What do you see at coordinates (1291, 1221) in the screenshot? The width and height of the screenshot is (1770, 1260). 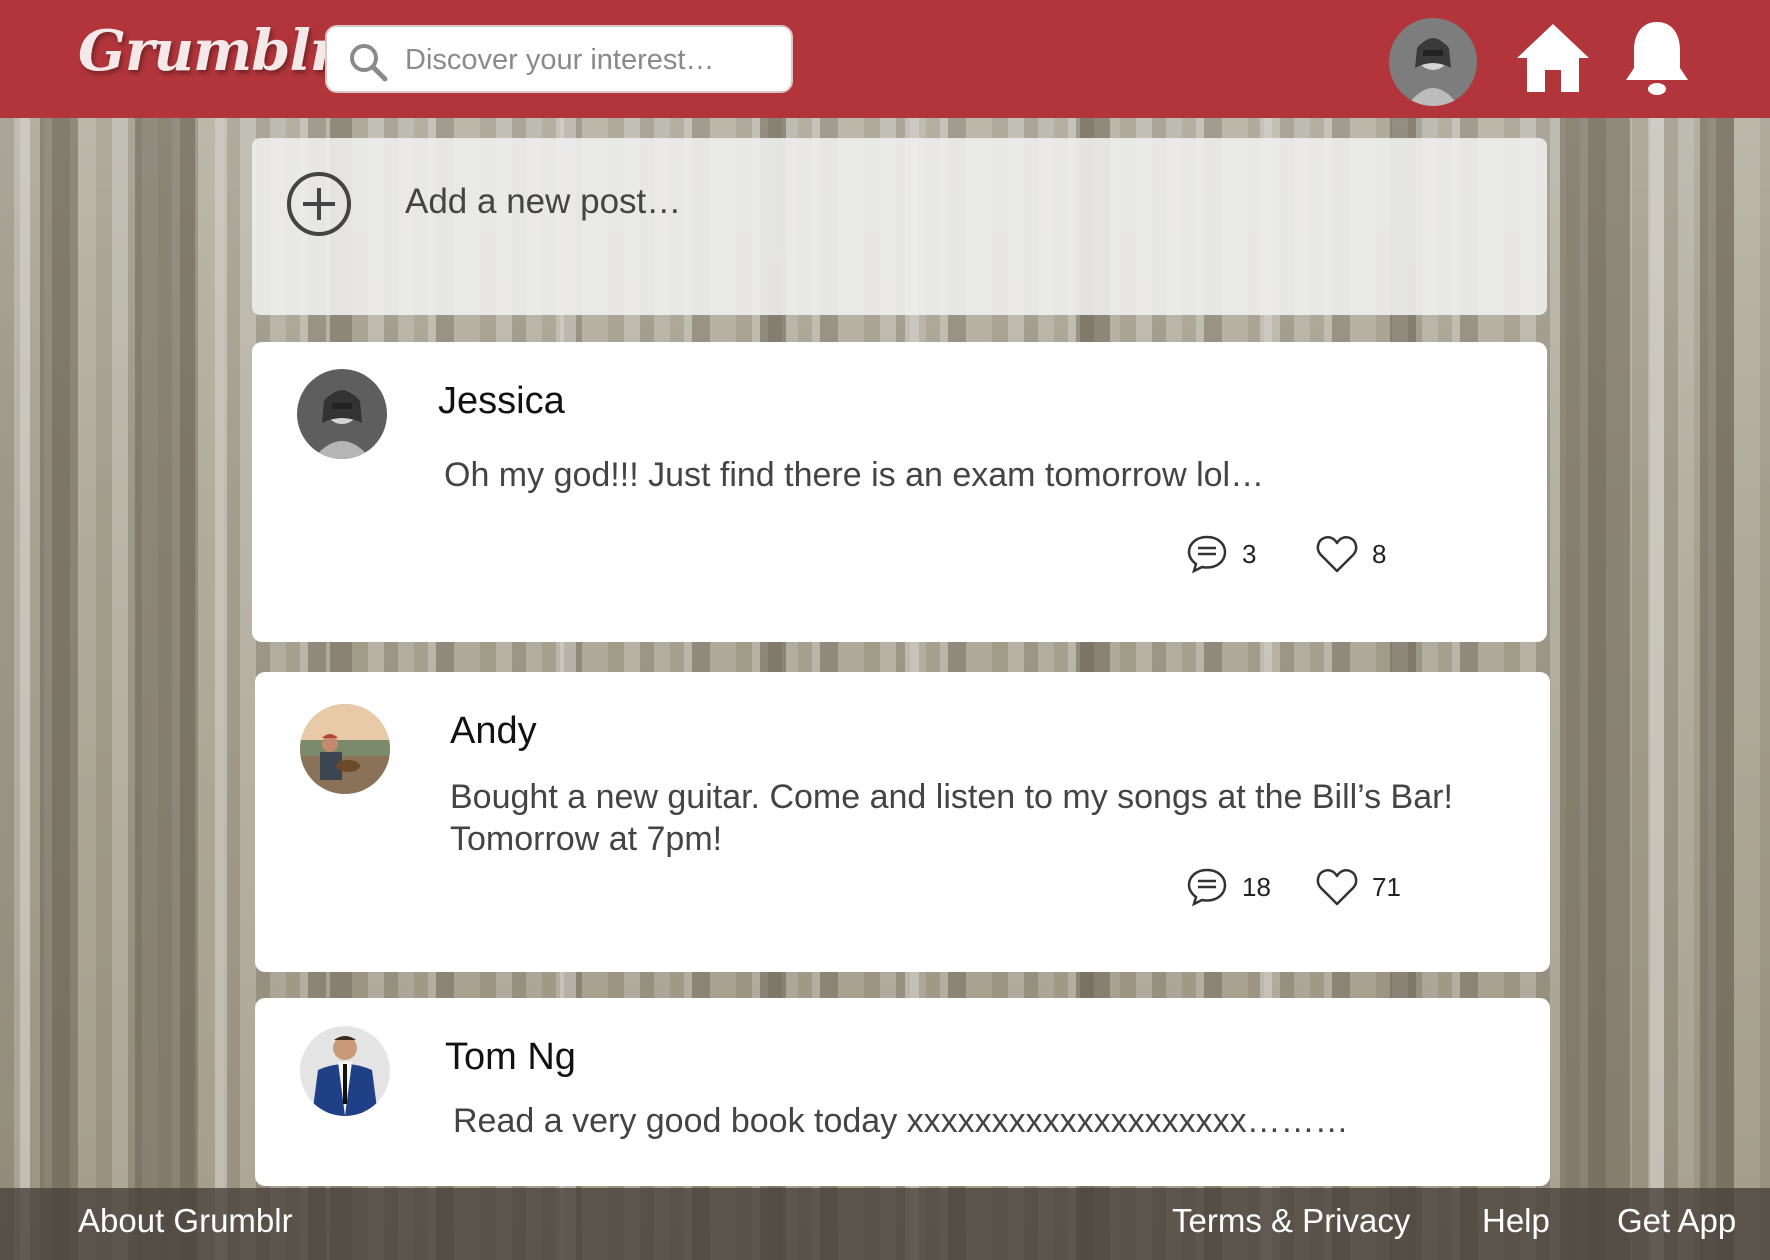 I see `footer-link-terms: Terms & Privacy` at bounding box center [1291, 1221].